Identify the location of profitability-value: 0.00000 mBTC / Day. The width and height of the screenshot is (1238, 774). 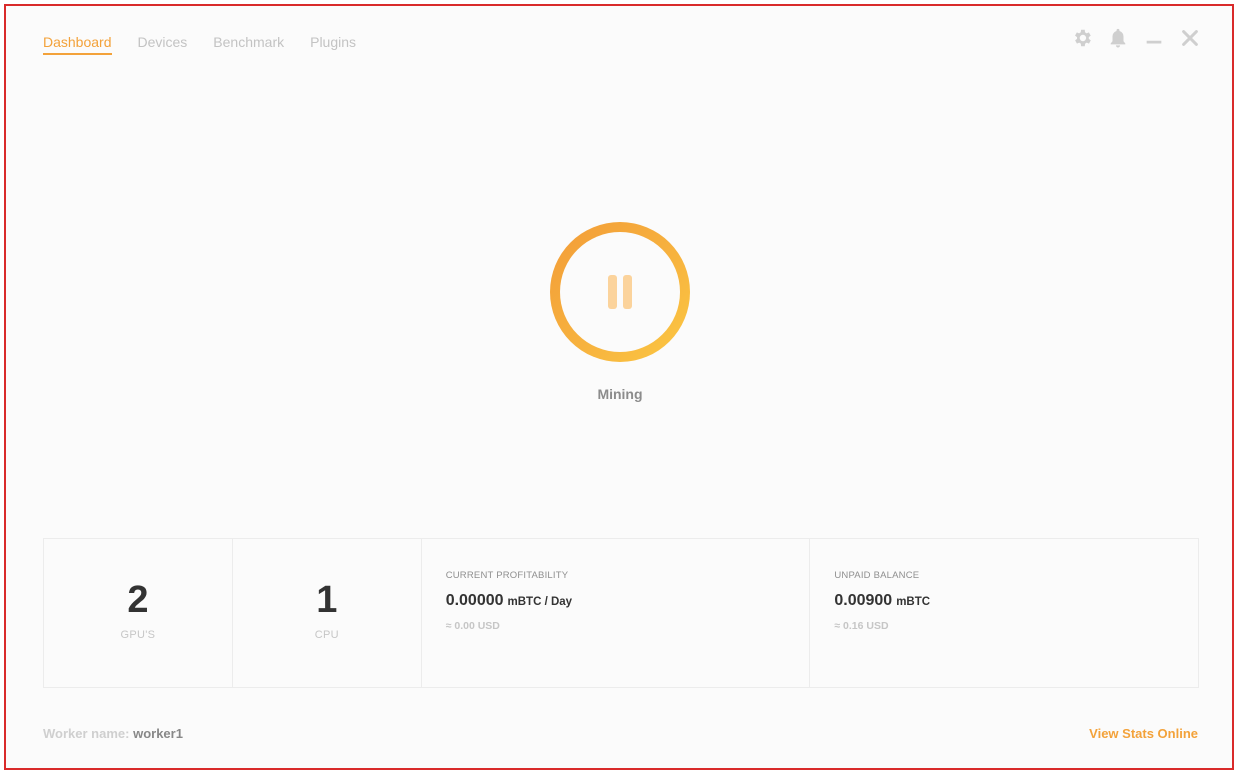
(509, 601).